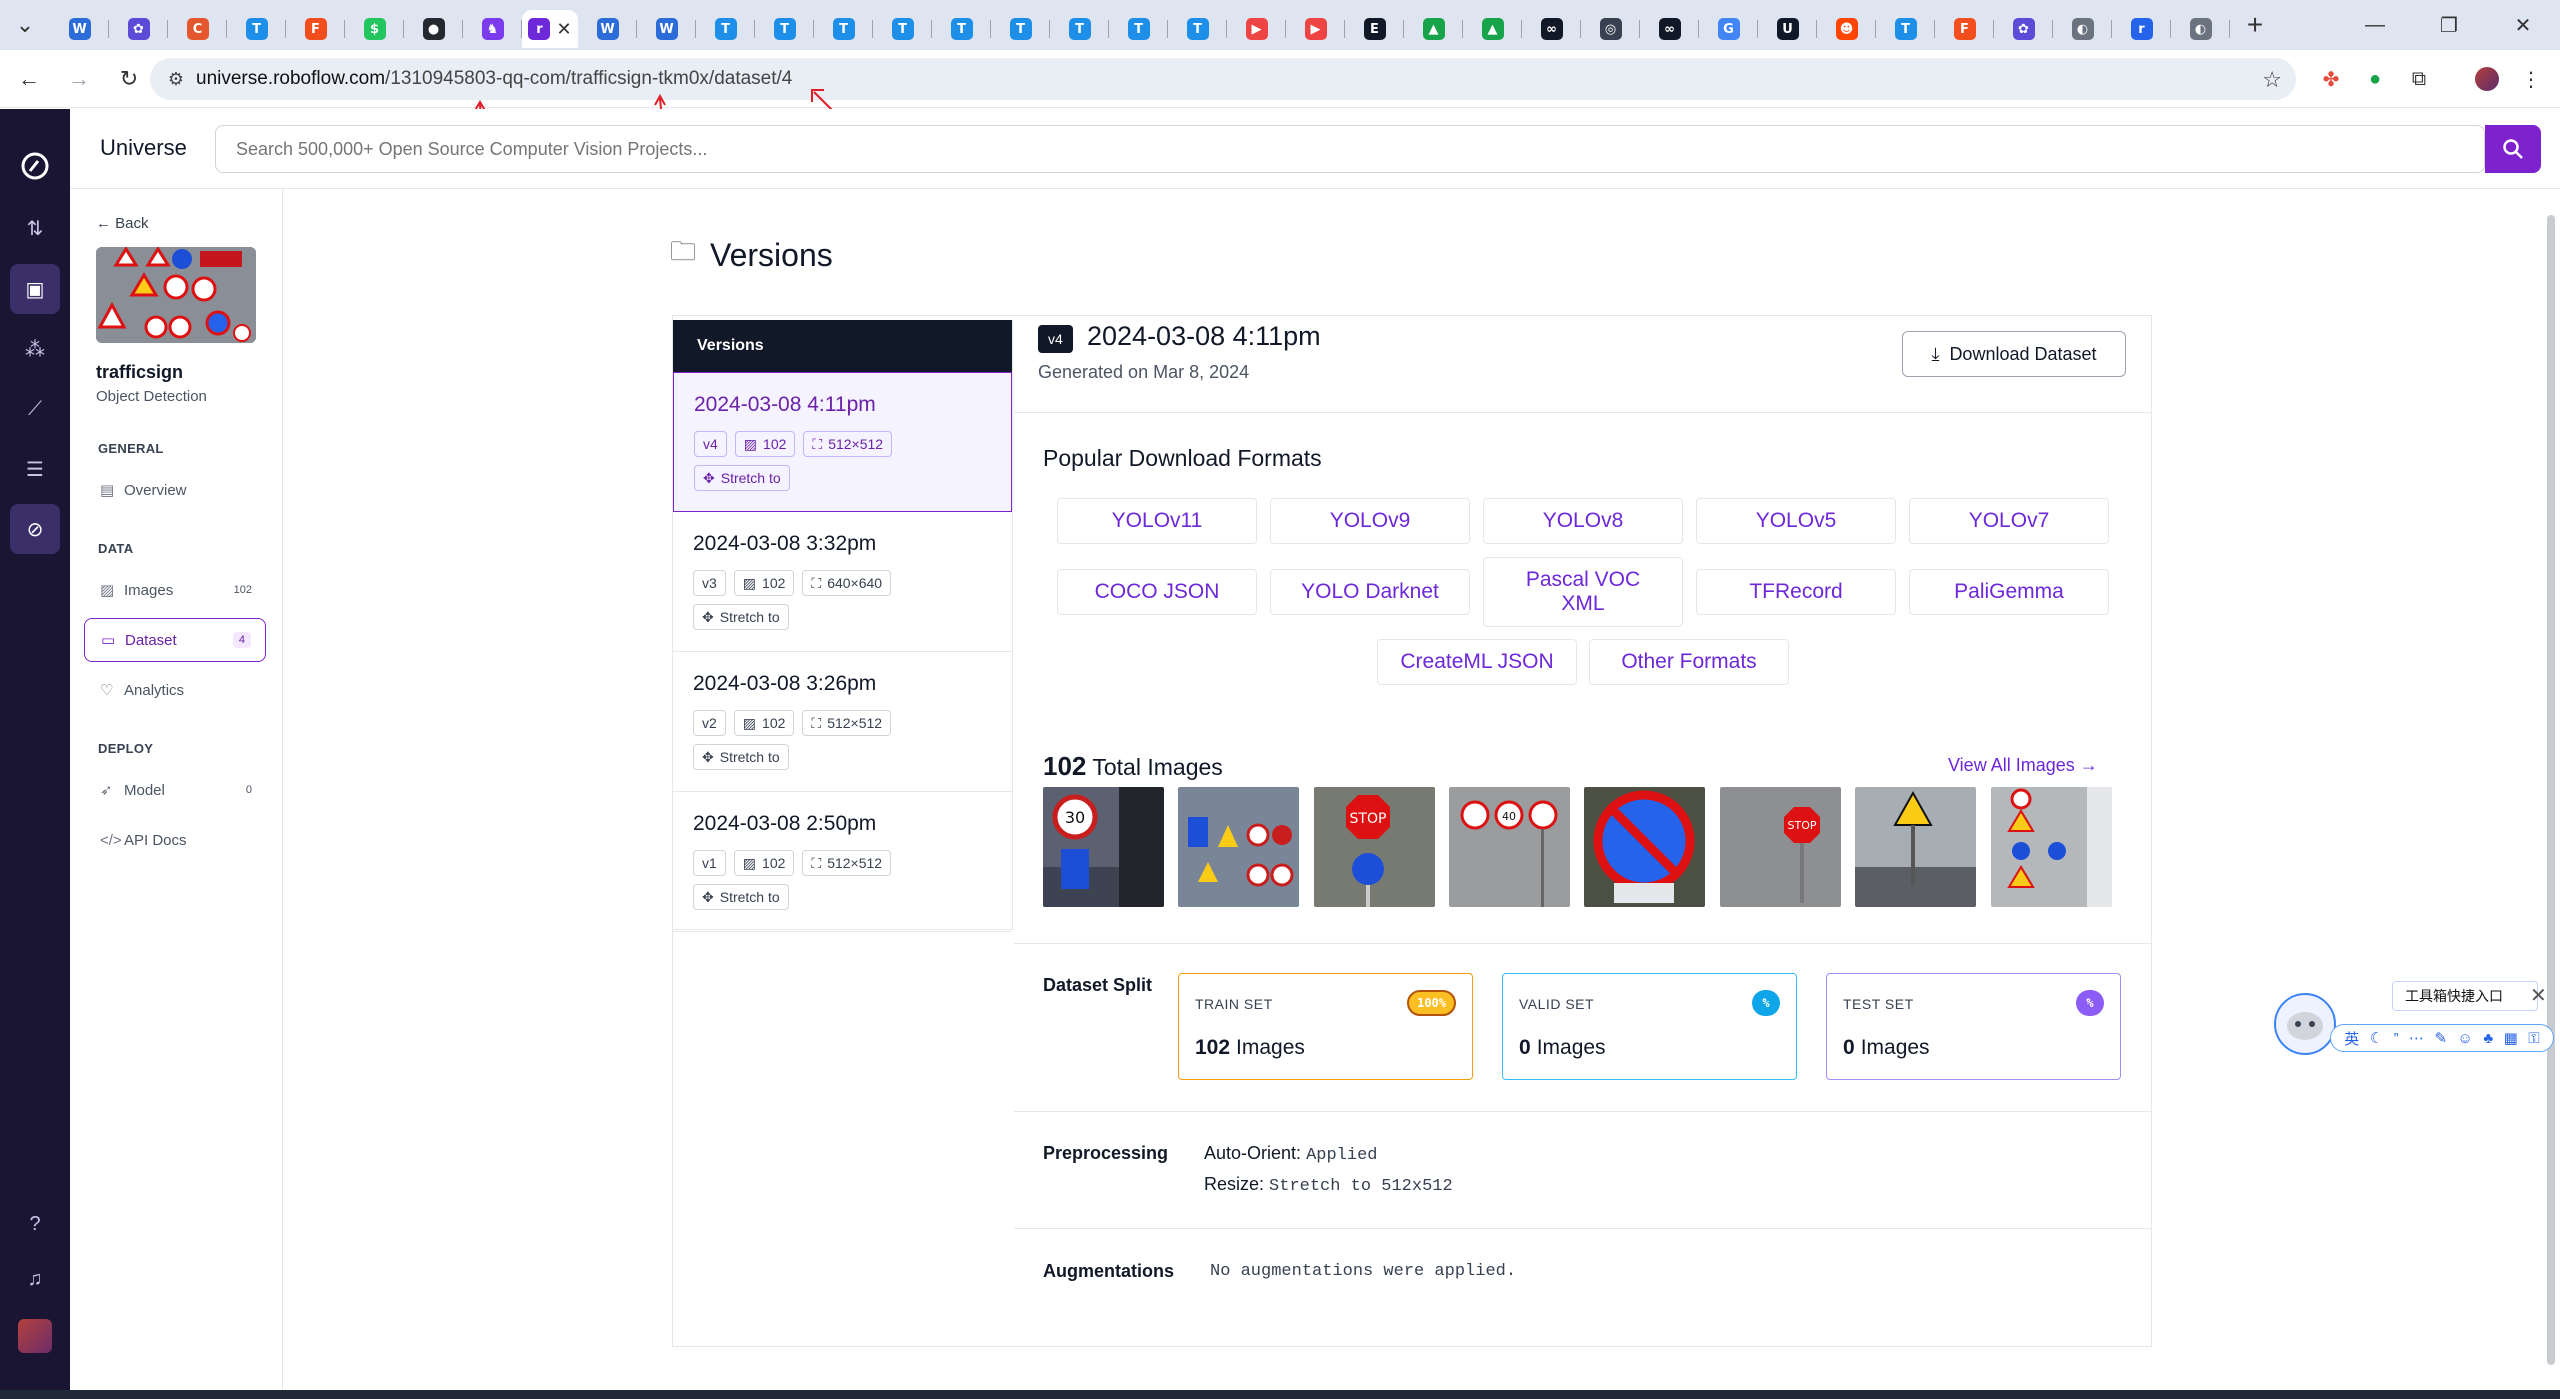  Describe the element at coordinates (2538, 995) in the screenshot. I see `ime-close-icon: ✕` at that location.